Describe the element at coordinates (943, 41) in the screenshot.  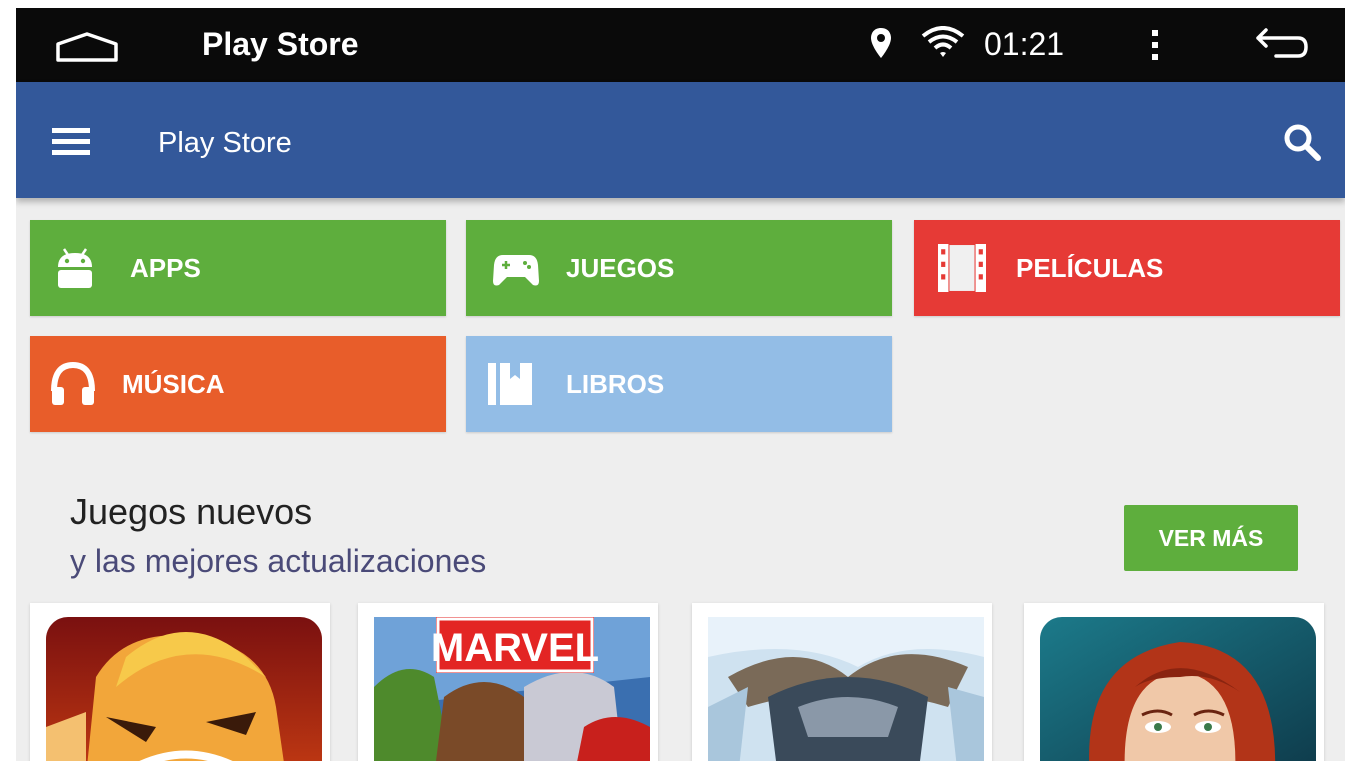
I see `wifi-icon` at that location.